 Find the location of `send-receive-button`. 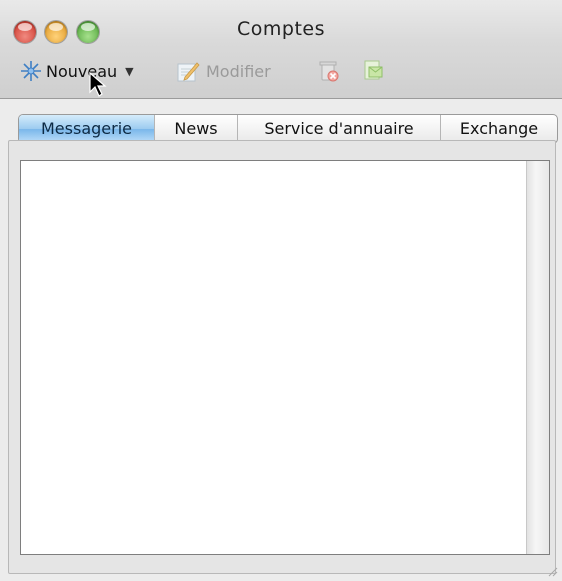

send-receive-button is located at coordinates (373, 71).